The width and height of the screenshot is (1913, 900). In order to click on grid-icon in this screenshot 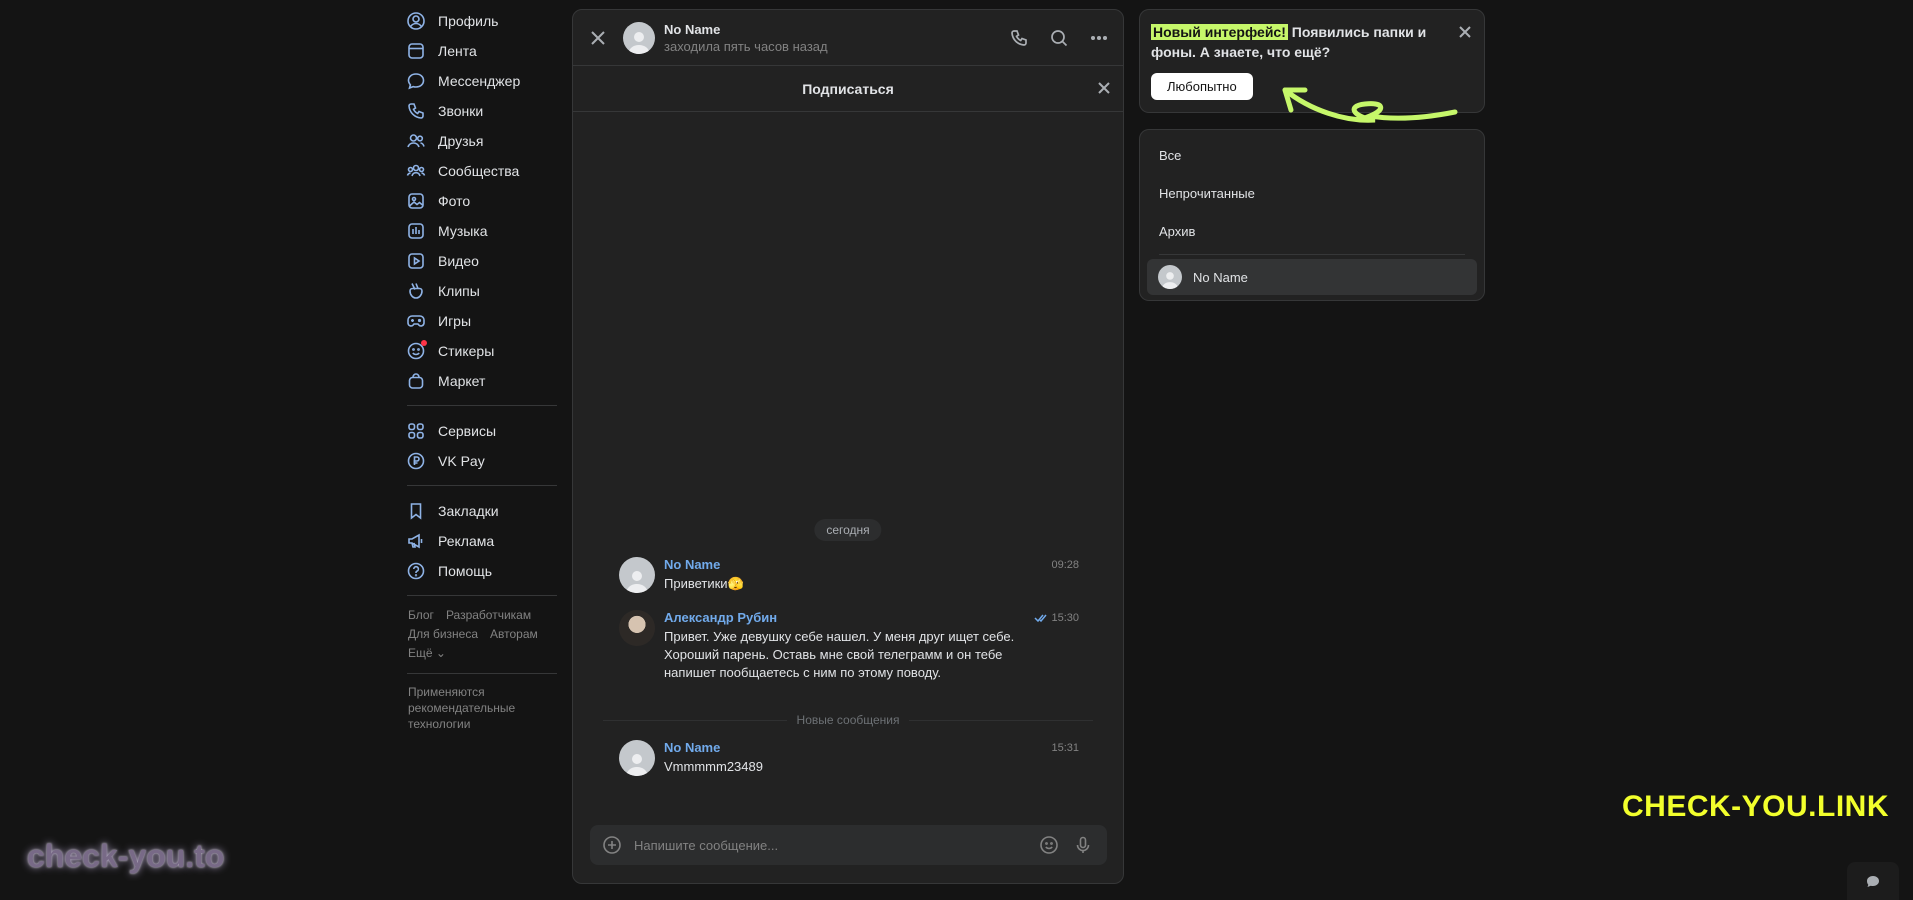, I will do `click(416, 431)`.